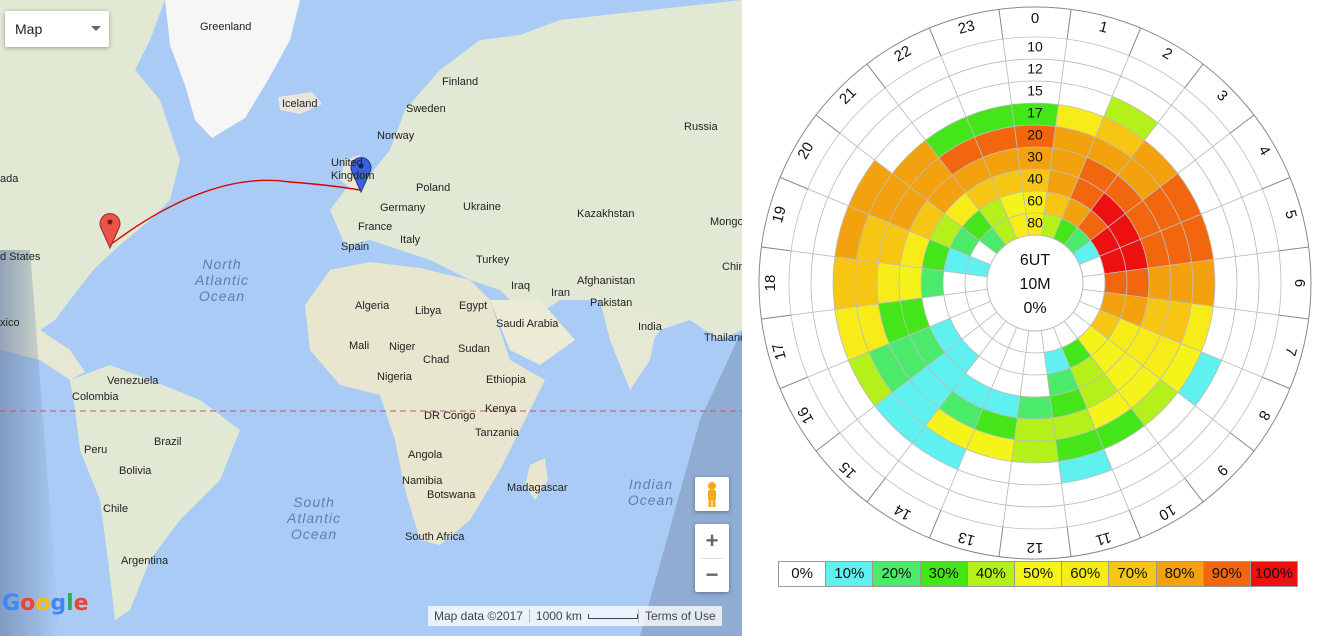 This screenshot has height=636, width=1329. I want to click on heat-cell-r7-h6, so click(1247, 283).